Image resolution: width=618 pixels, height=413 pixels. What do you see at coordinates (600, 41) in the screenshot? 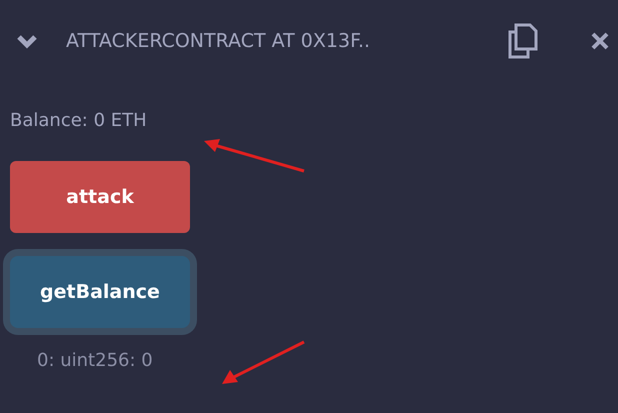
I see `close-icon` at bounding box center [600, 41].